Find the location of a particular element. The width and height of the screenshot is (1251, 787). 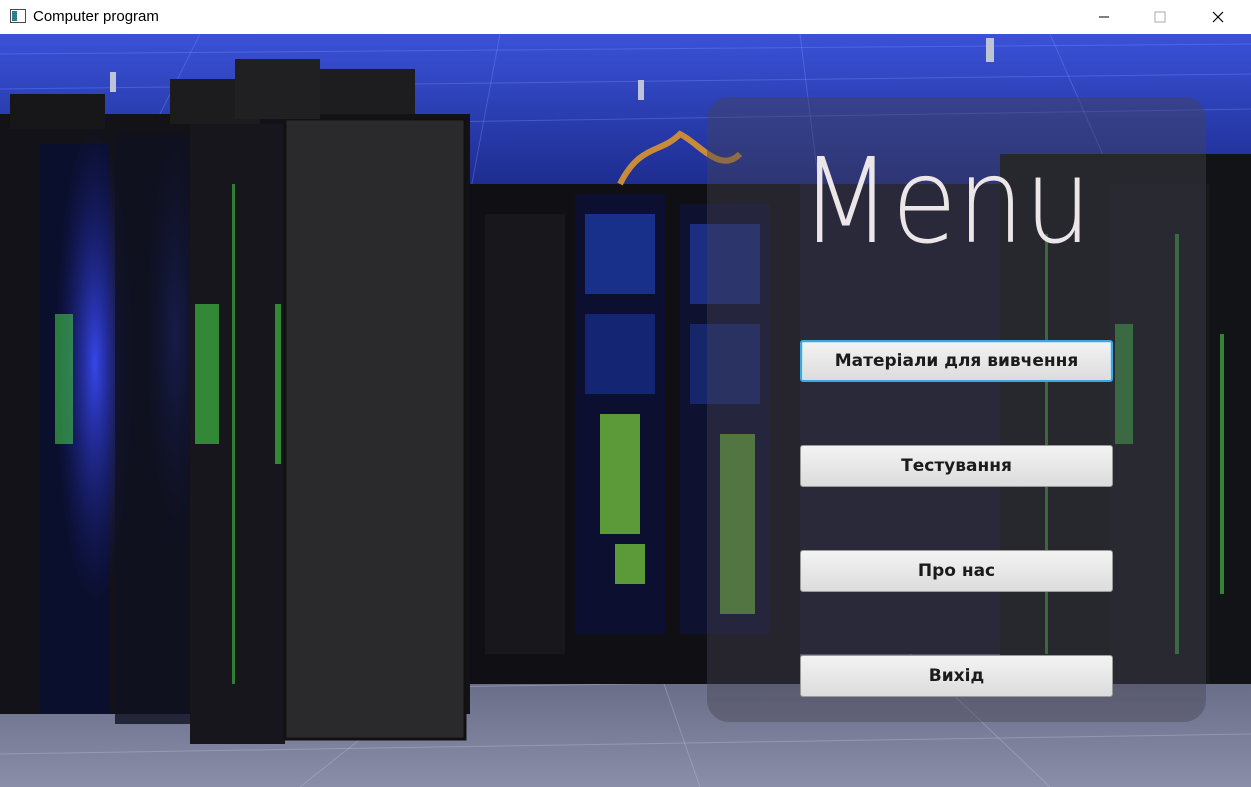

minimize-icon is located at coordinates (1104, 17).